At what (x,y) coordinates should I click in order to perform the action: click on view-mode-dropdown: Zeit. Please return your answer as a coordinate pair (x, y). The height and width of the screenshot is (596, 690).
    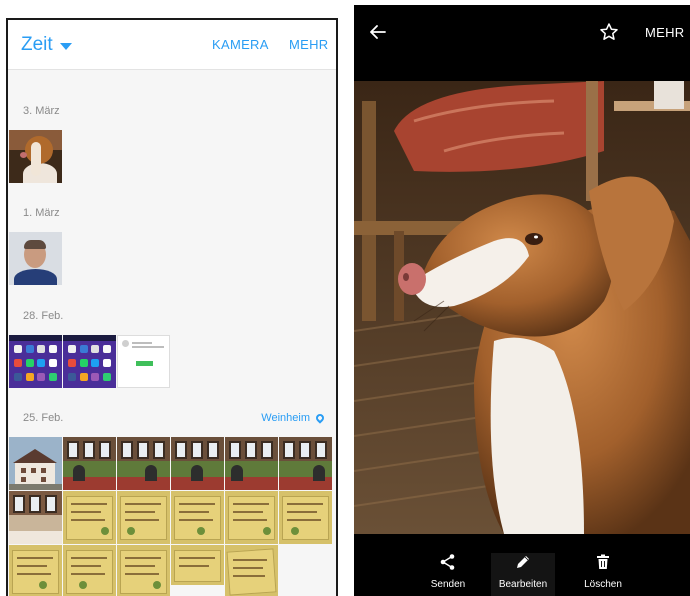
    Looking at the image, I should click on (46, 45).